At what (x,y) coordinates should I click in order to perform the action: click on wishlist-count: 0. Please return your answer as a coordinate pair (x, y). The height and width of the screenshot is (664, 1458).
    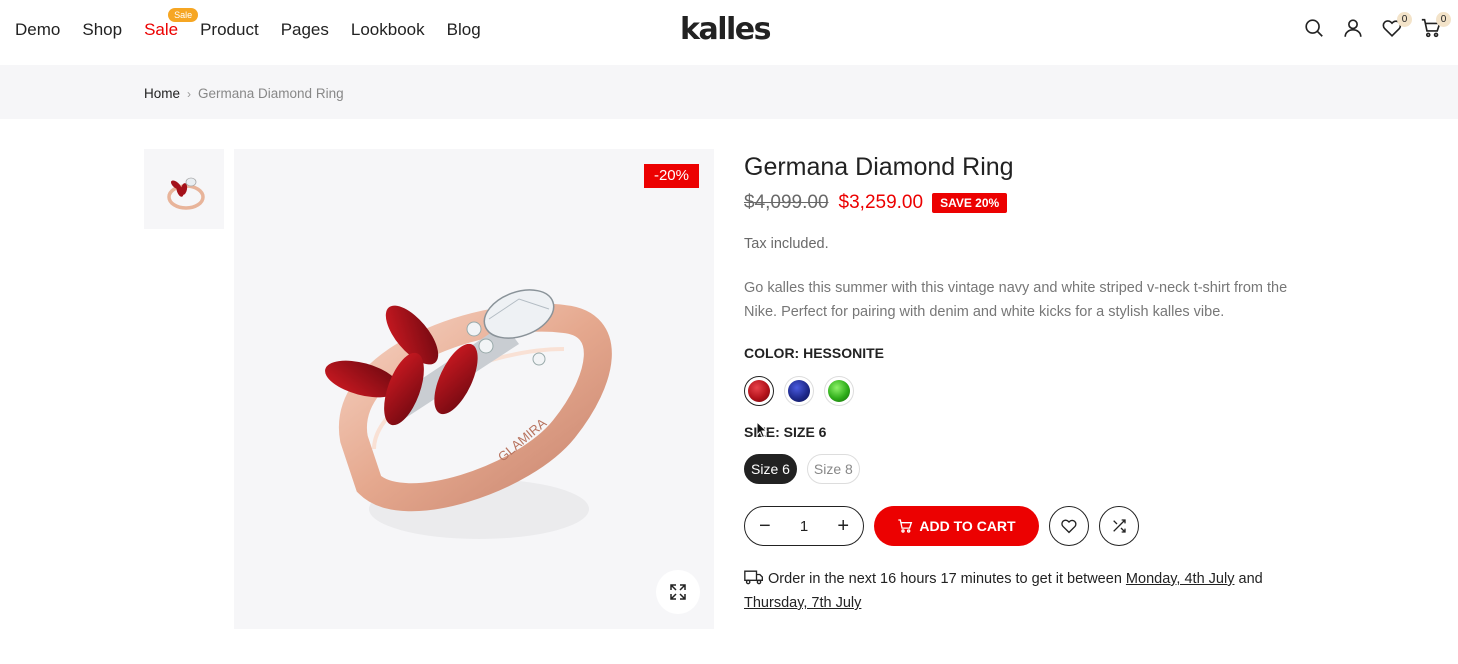
    Looking at the image, I should click on (1404, 19).